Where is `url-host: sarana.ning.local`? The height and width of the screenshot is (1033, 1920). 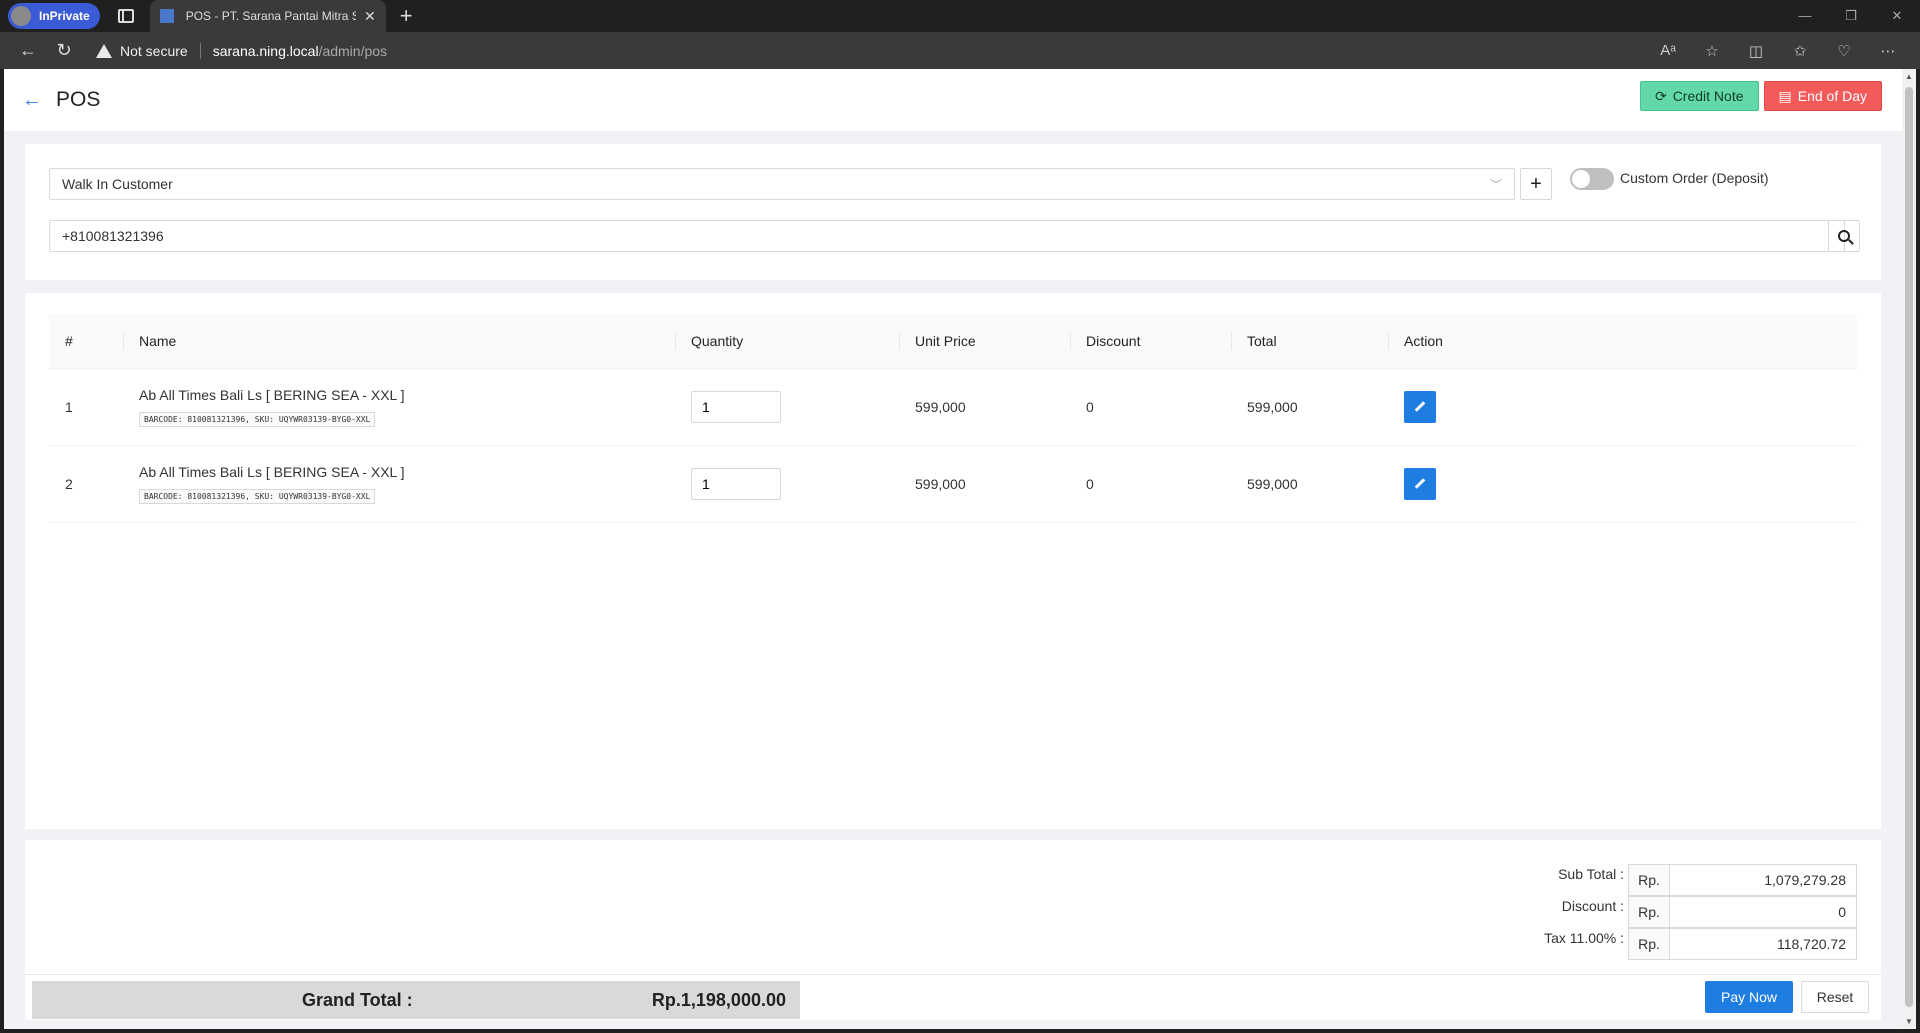
url-host: sarana.ning.local is located at coordinates (265, 50).